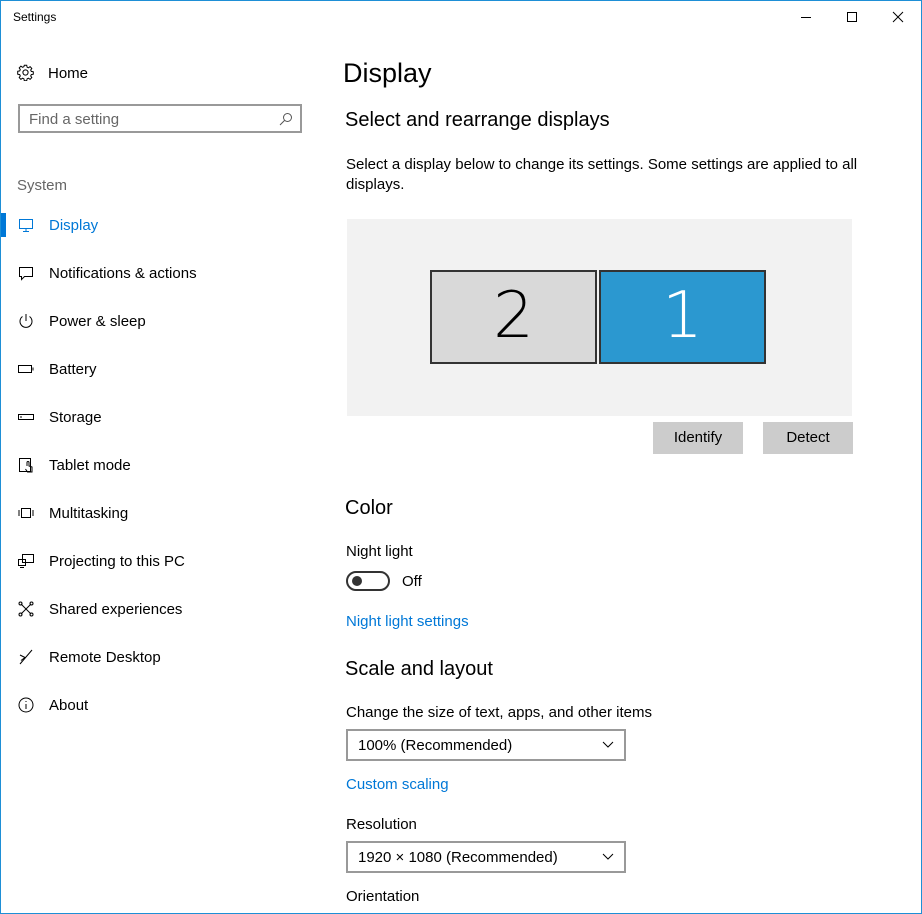 This screenshot has height=914, width=922. I want to click on monitor-icon, so click(26, 225).